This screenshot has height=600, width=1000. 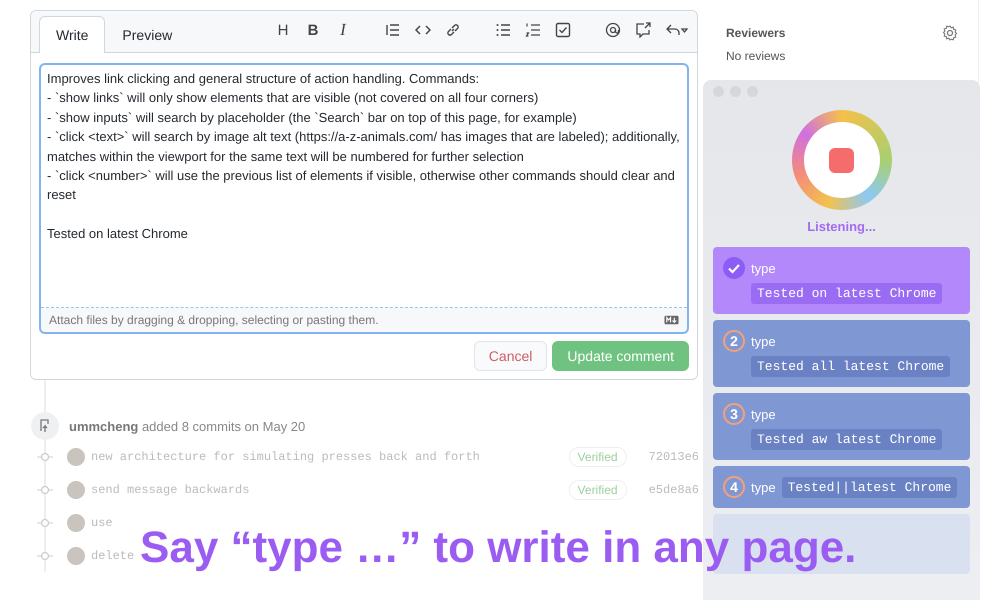 I want to click on option-number: 2, so click(x=734, y=341).